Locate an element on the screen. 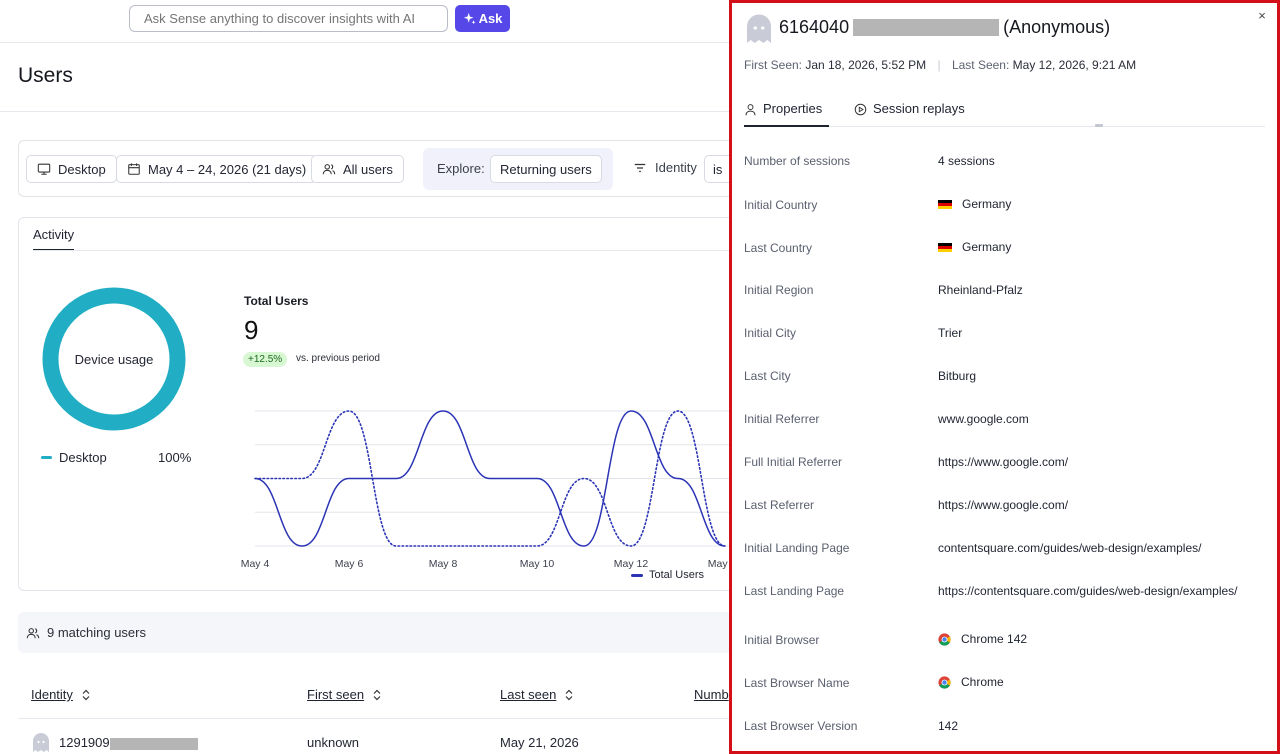  property-label: Last Browser Version is located at coordinates (801, 726).